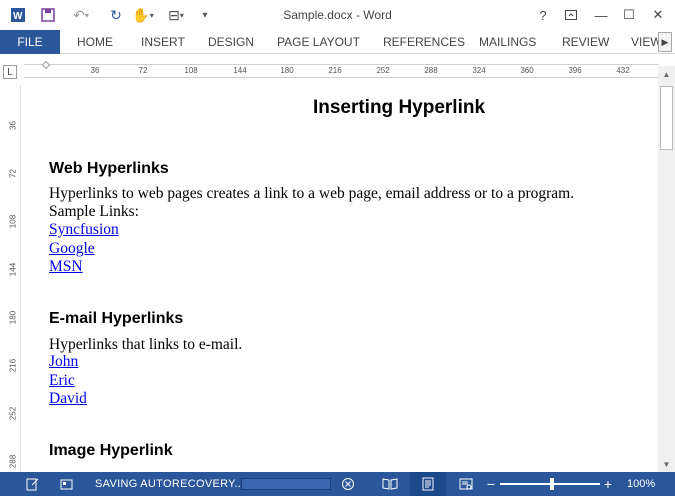  I want to click on status-bar: SAVING AUTORECOVERY... − + 100%, so click(337, 484).